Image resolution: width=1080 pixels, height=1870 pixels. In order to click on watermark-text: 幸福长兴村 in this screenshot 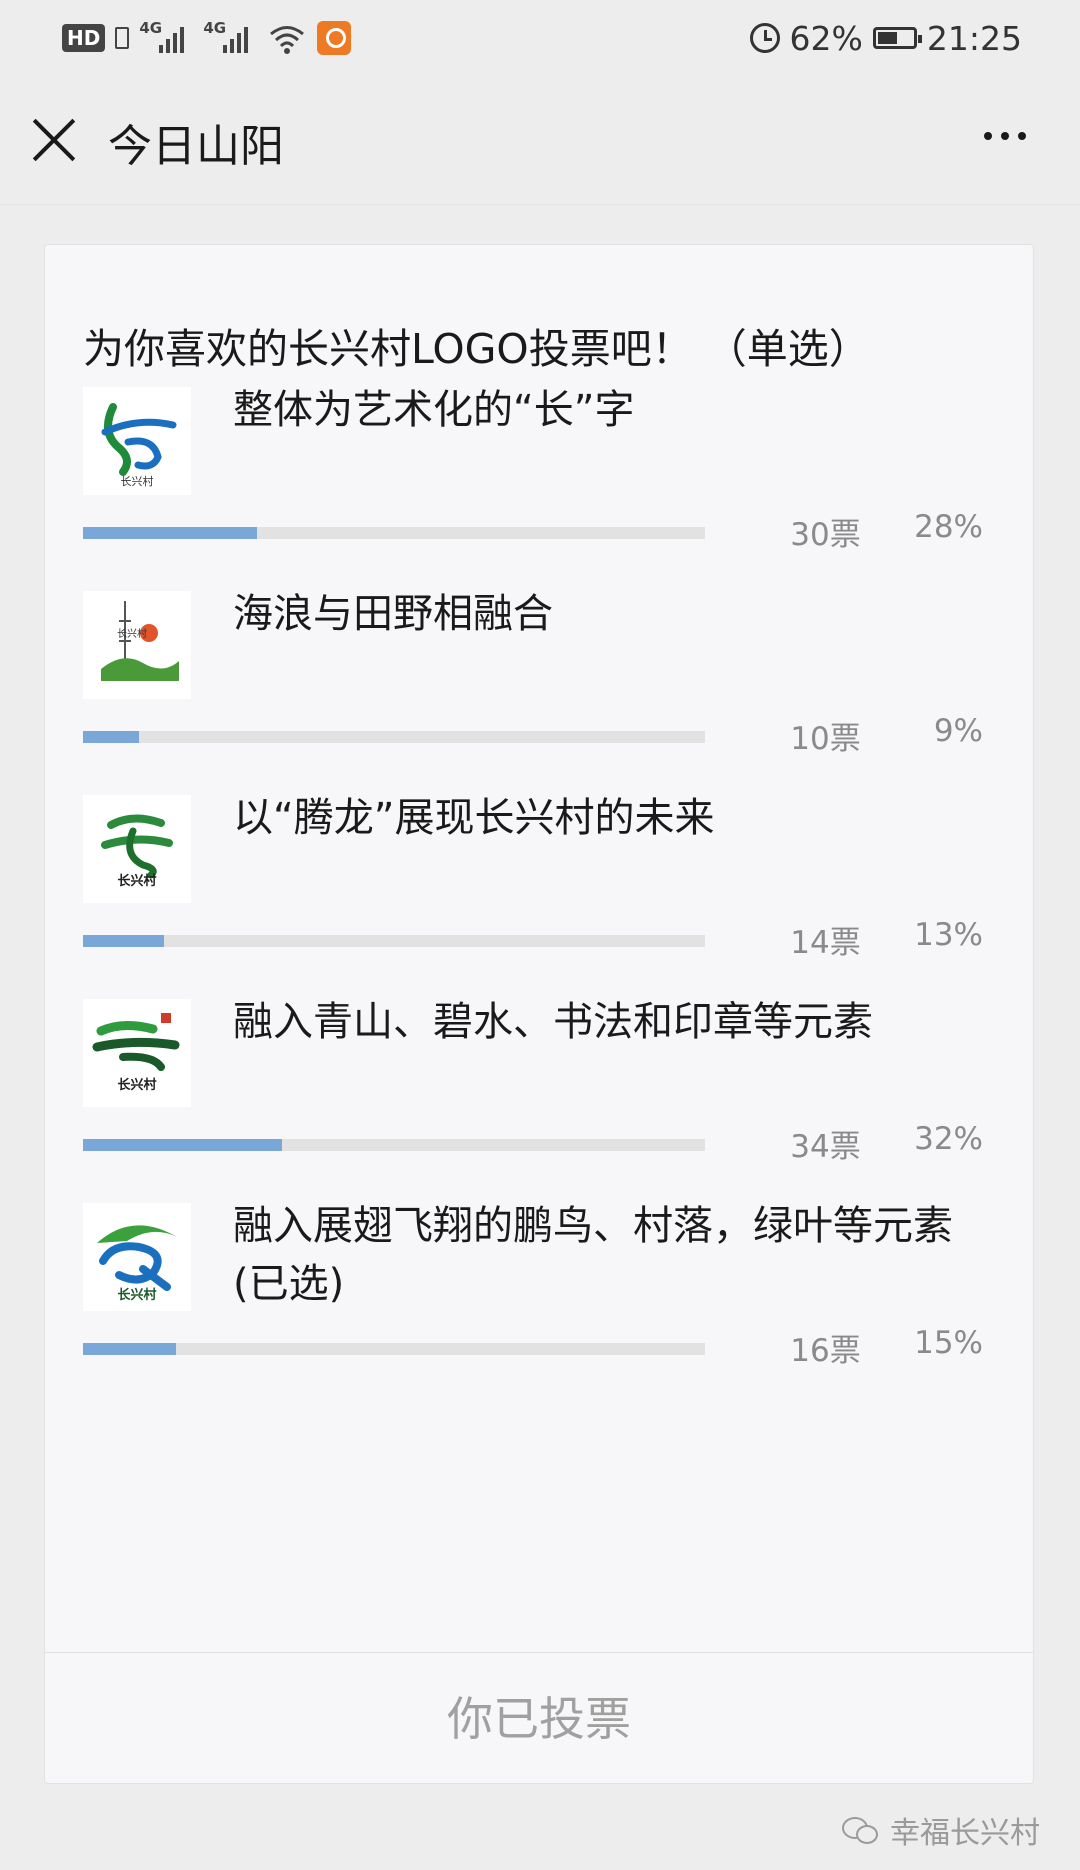, I will do `click(965, 1833)`.